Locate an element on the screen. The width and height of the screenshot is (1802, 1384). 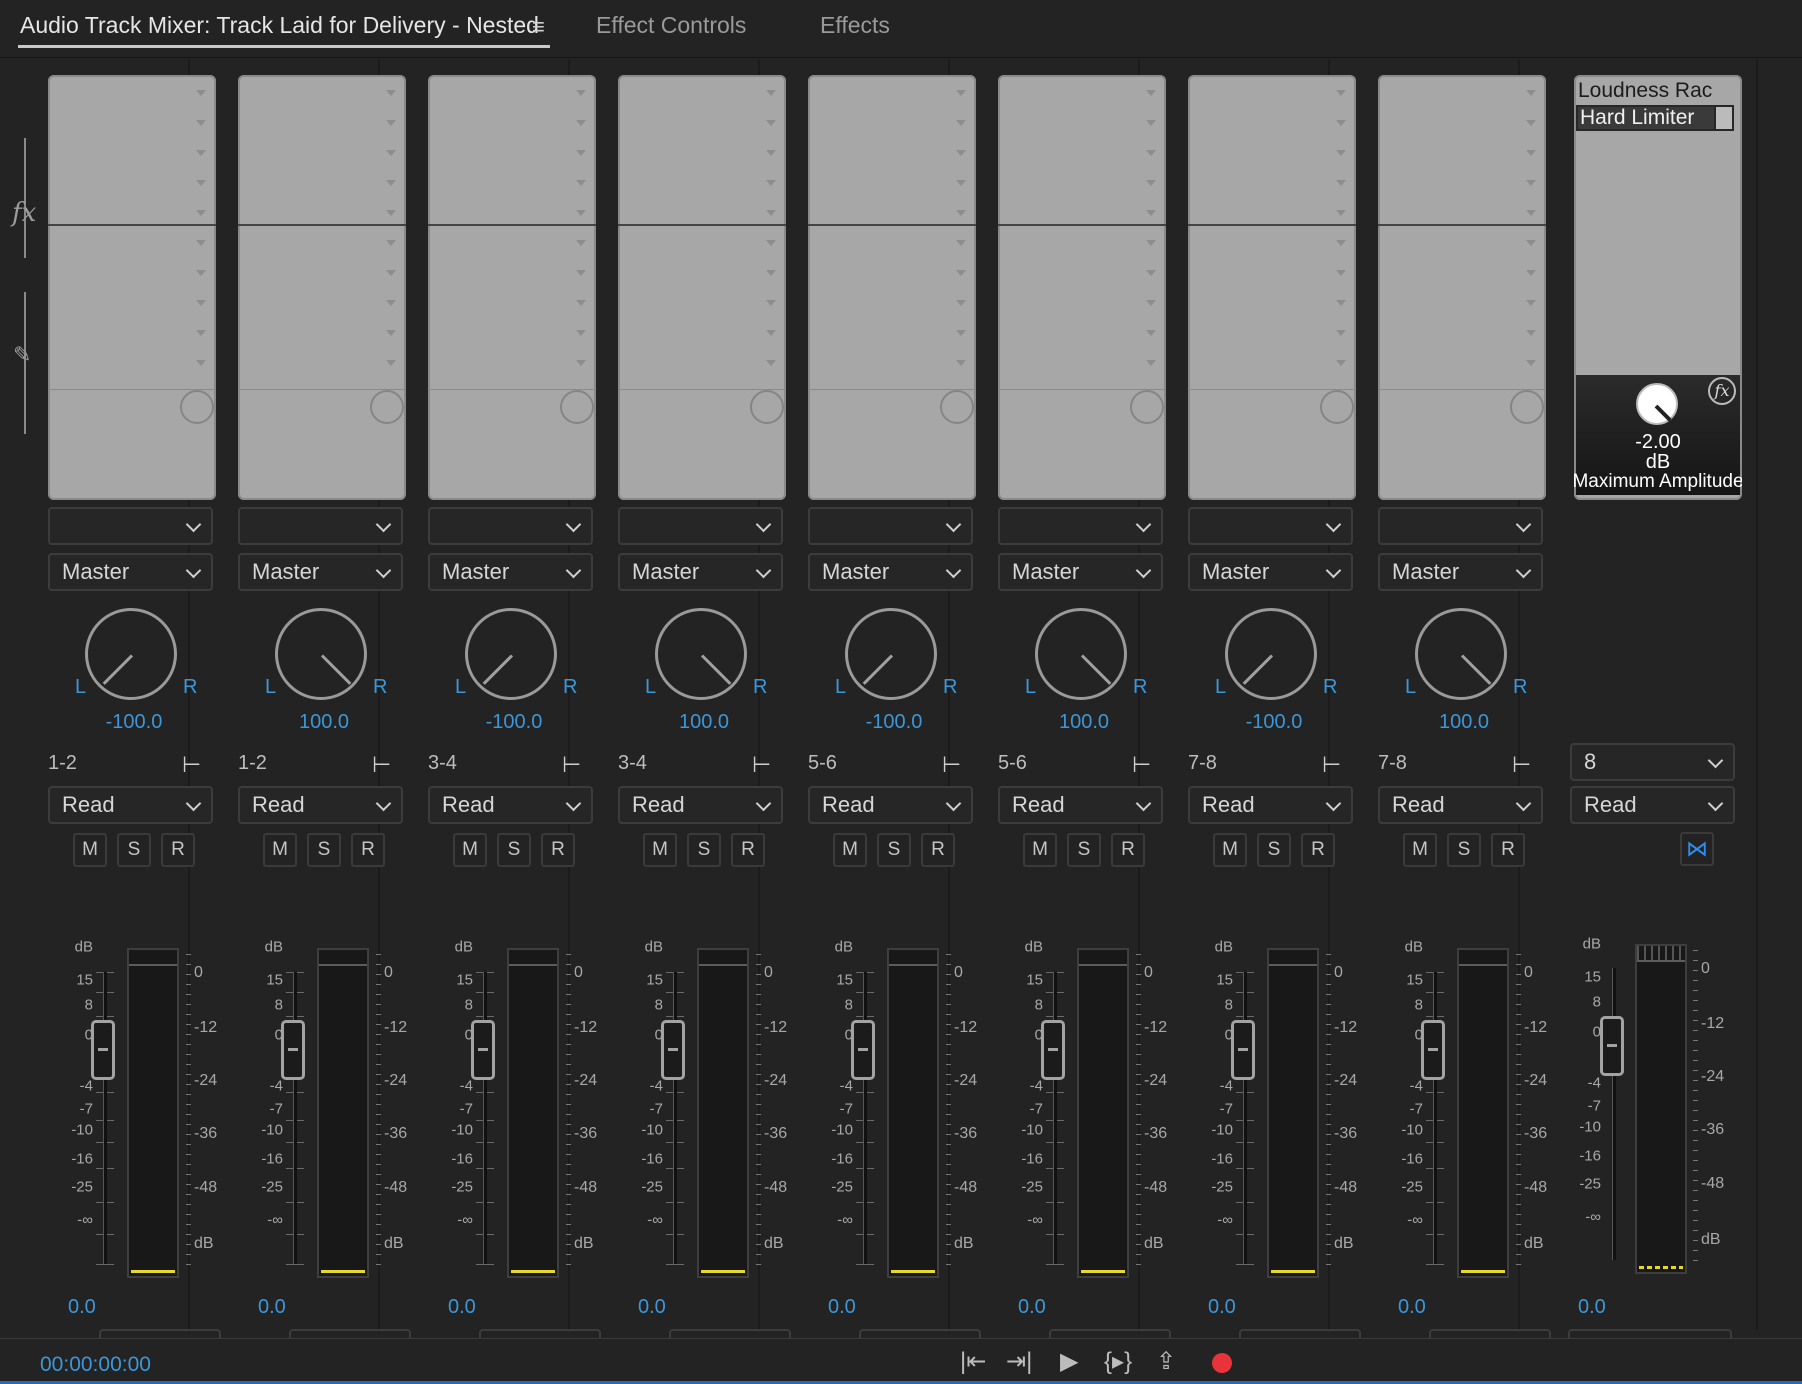
master-fader-track is located at coordinates (1614, 1114).